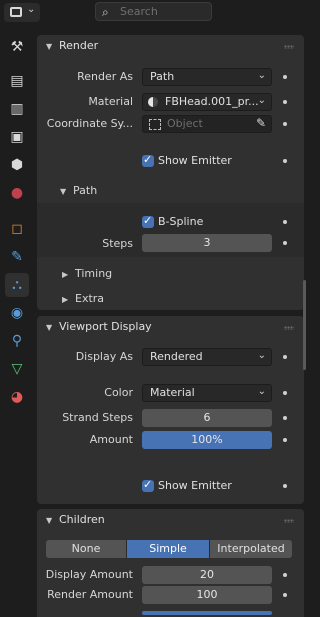 The height and width of the screenshot is (617, 320). Describe the element at coordinates (207, 393) in the screenshot. I see `color-dropdown: Material ⌄` at that location.